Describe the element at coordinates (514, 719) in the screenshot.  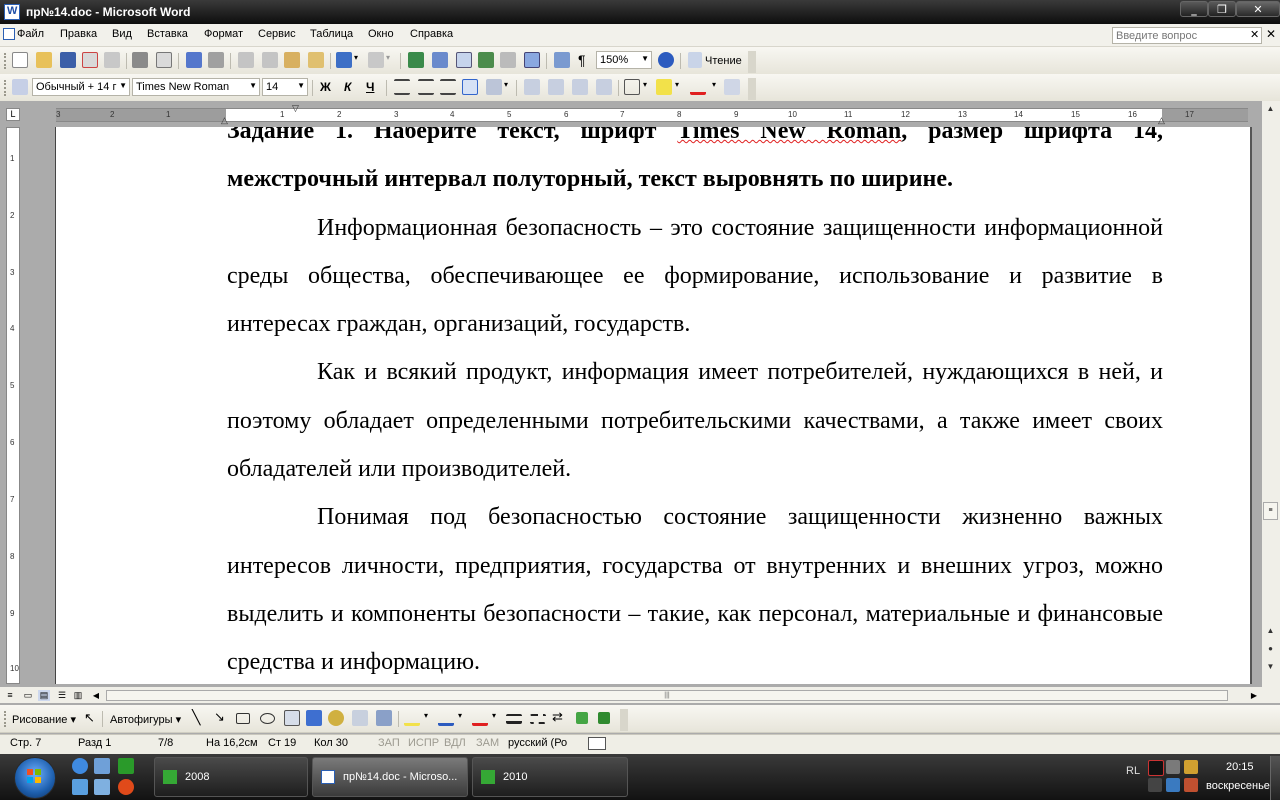
I see `line-style-icon` at that location.